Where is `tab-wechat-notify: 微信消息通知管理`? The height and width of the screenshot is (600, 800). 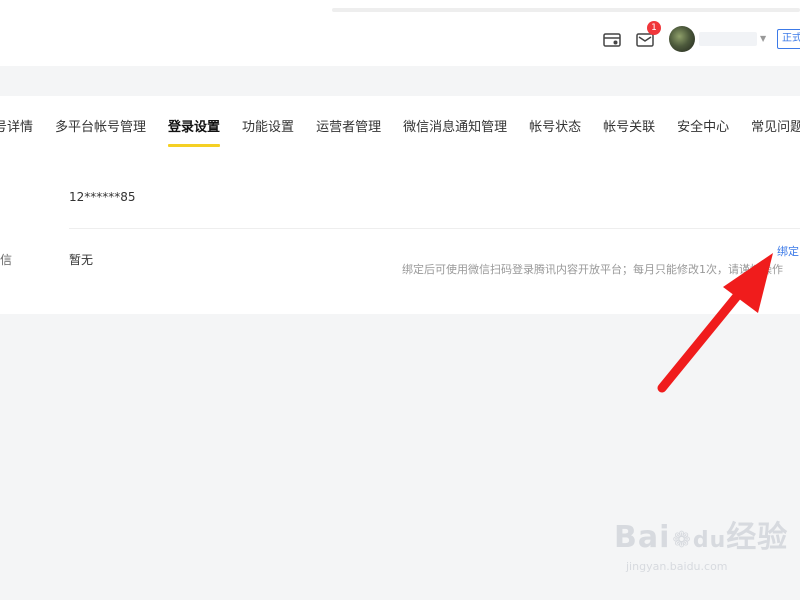 tab-wechat-notify: 微信消息通知管理 is located at coordinates (455, 126).